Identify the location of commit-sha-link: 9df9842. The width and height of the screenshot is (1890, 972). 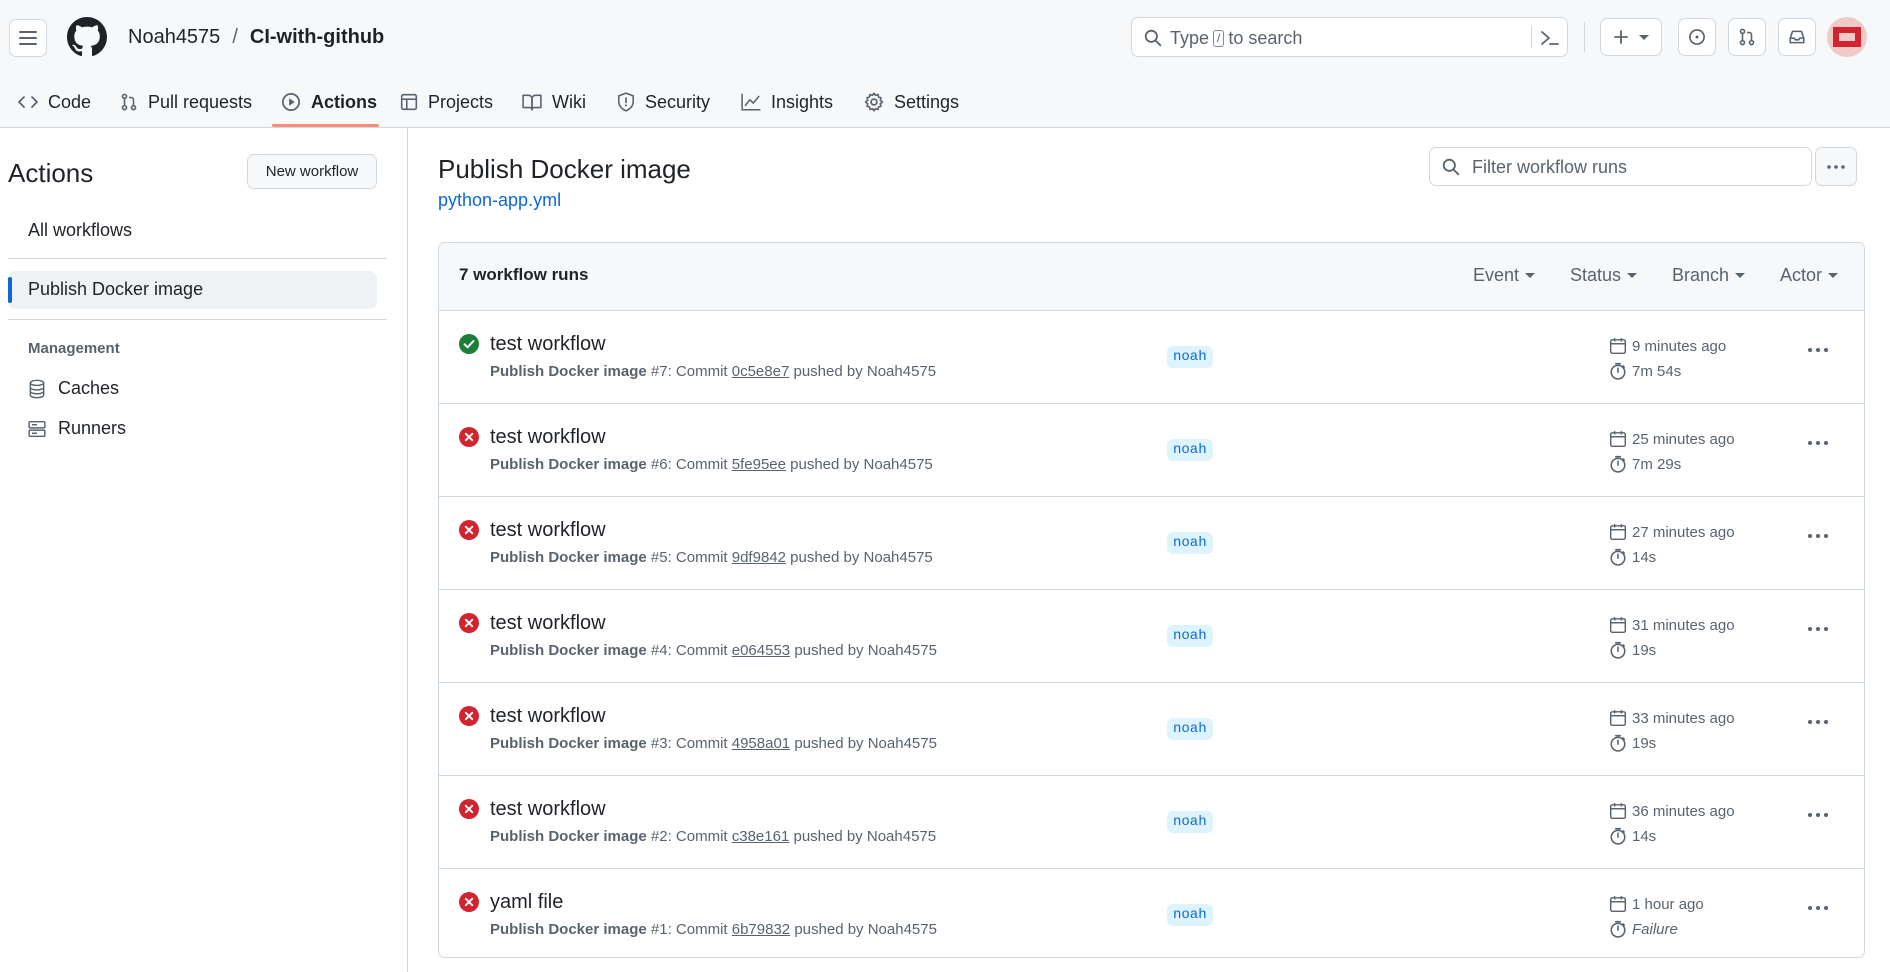
(759, 557).